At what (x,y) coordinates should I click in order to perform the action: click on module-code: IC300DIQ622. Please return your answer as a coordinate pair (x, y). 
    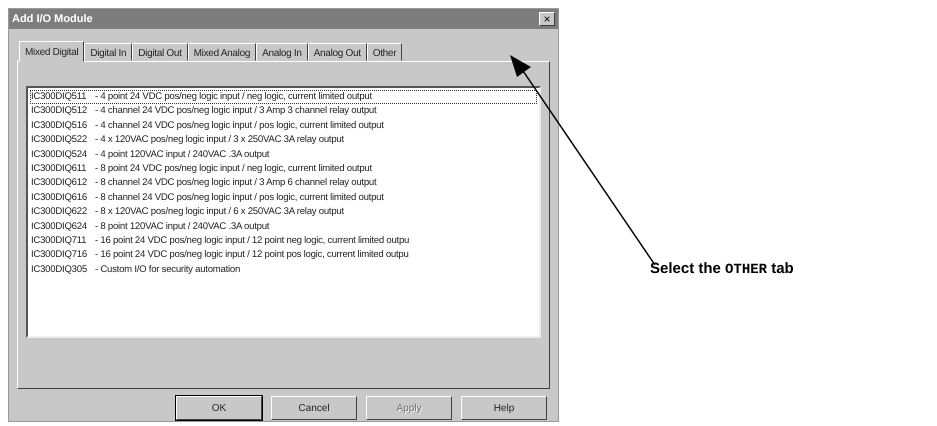
    Looking at the image, I should click on (59, 212).